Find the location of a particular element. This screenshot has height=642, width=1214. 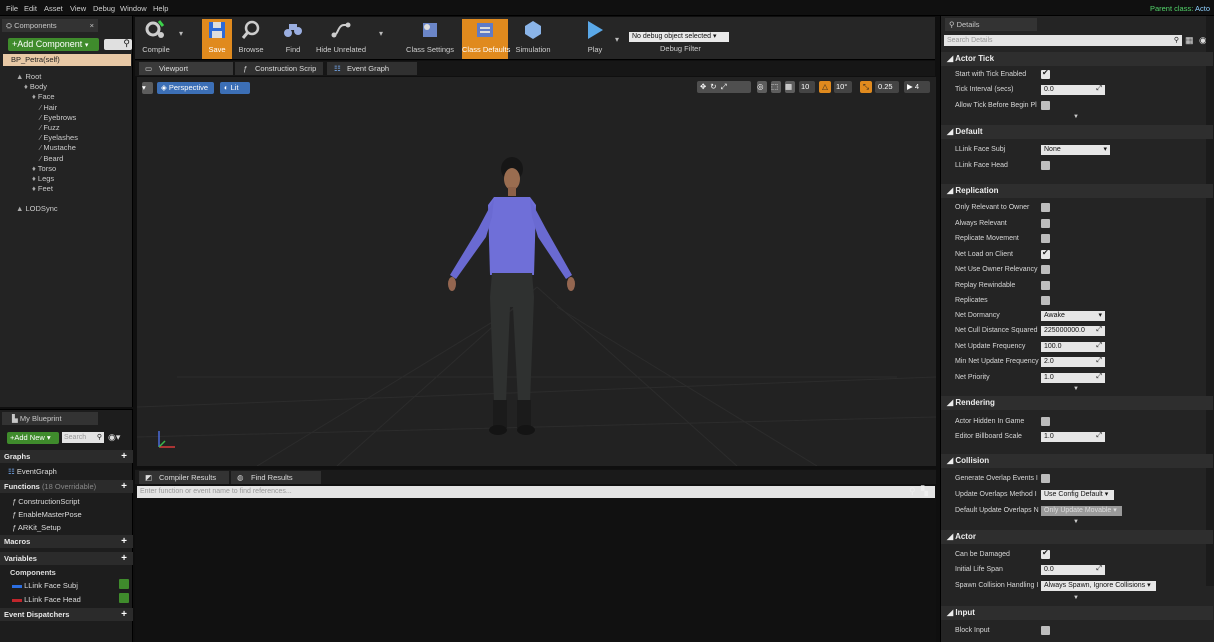

blueprint-search-input: Search ⚲ is located at coordinates (83, 437).